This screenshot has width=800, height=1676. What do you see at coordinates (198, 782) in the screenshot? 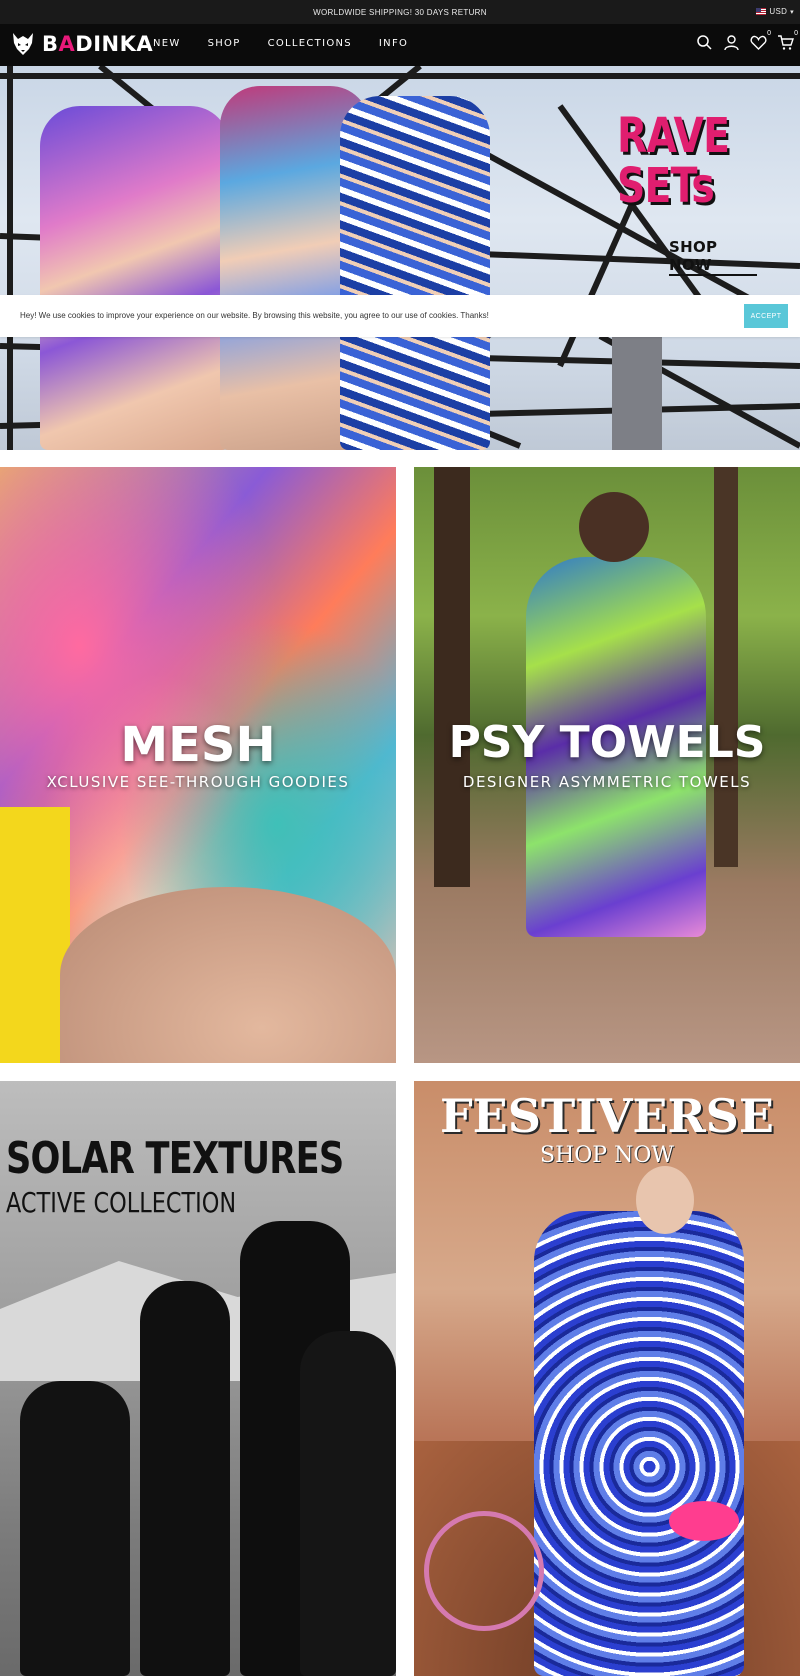
I see `tile-subtitle-mesh: XCLUSIVE SEE-THROUGH GOODIES` at bounding box center [198, 782].